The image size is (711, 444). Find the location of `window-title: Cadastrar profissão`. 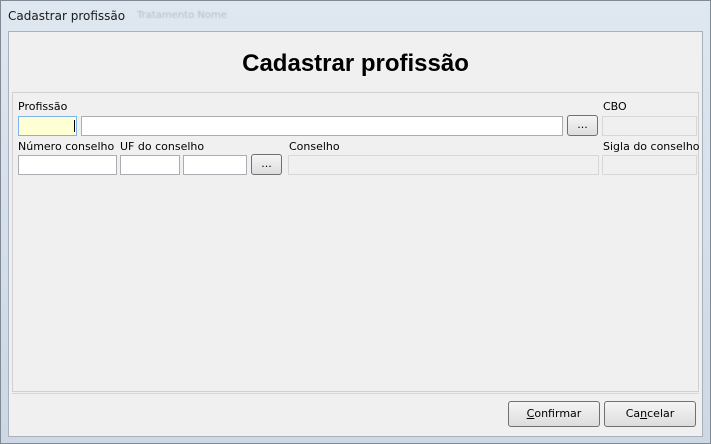

window-title: Cadastrar profissão is located at coordinates (67, 16).